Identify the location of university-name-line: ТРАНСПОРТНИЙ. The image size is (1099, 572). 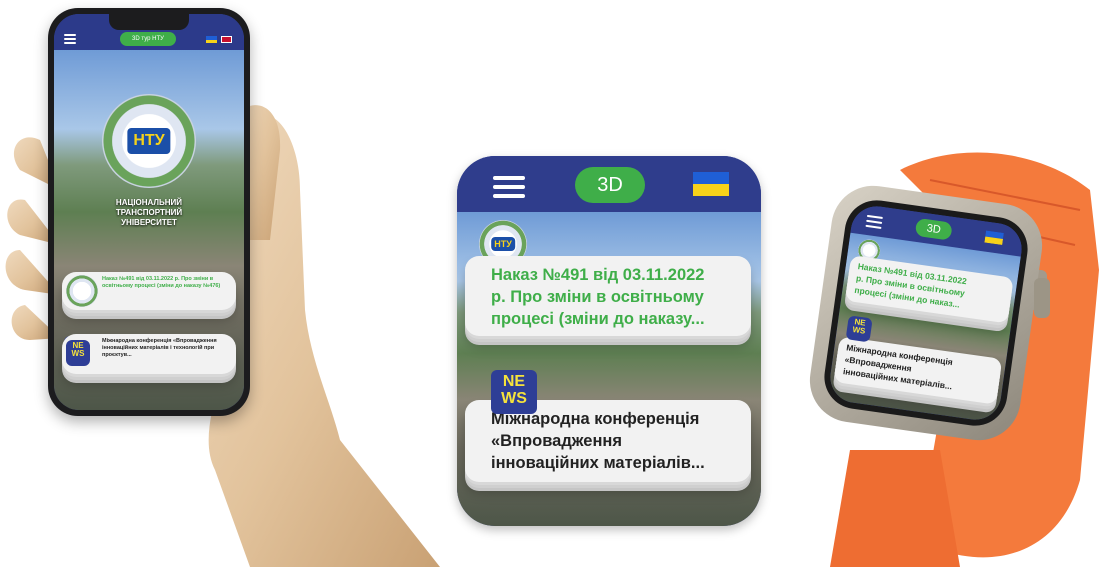
(149, 212).